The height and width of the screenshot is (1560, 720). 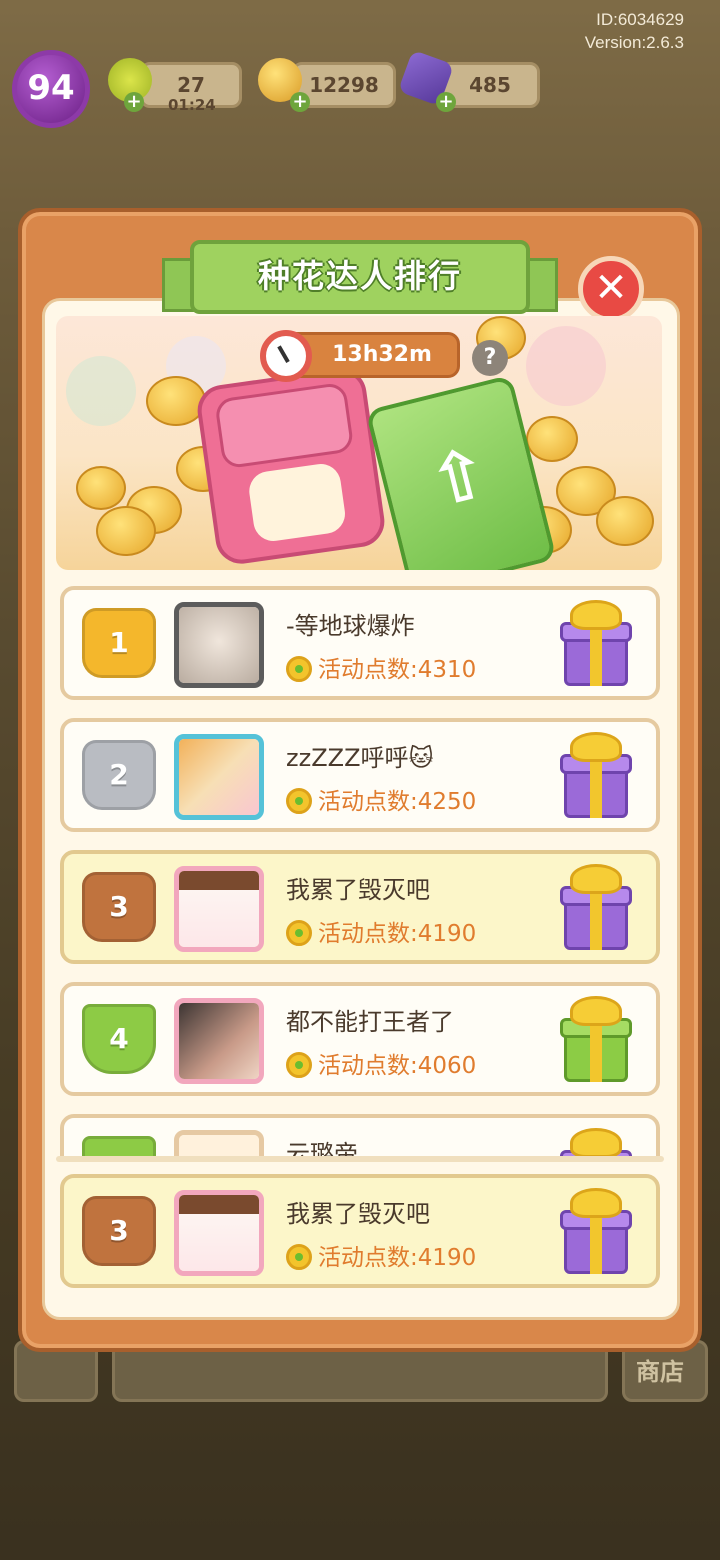 I want to click on ranking-row-2: 2 zzZZZ呼呼🐱 活动点数:4250, so click(x=360, y=775).